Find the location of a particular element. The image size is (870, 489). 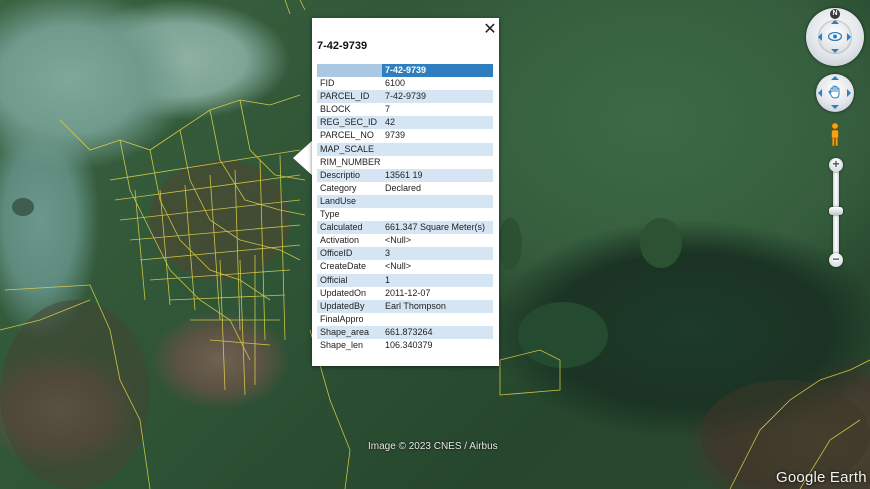

look-icon is located at coordinates (835, 36).